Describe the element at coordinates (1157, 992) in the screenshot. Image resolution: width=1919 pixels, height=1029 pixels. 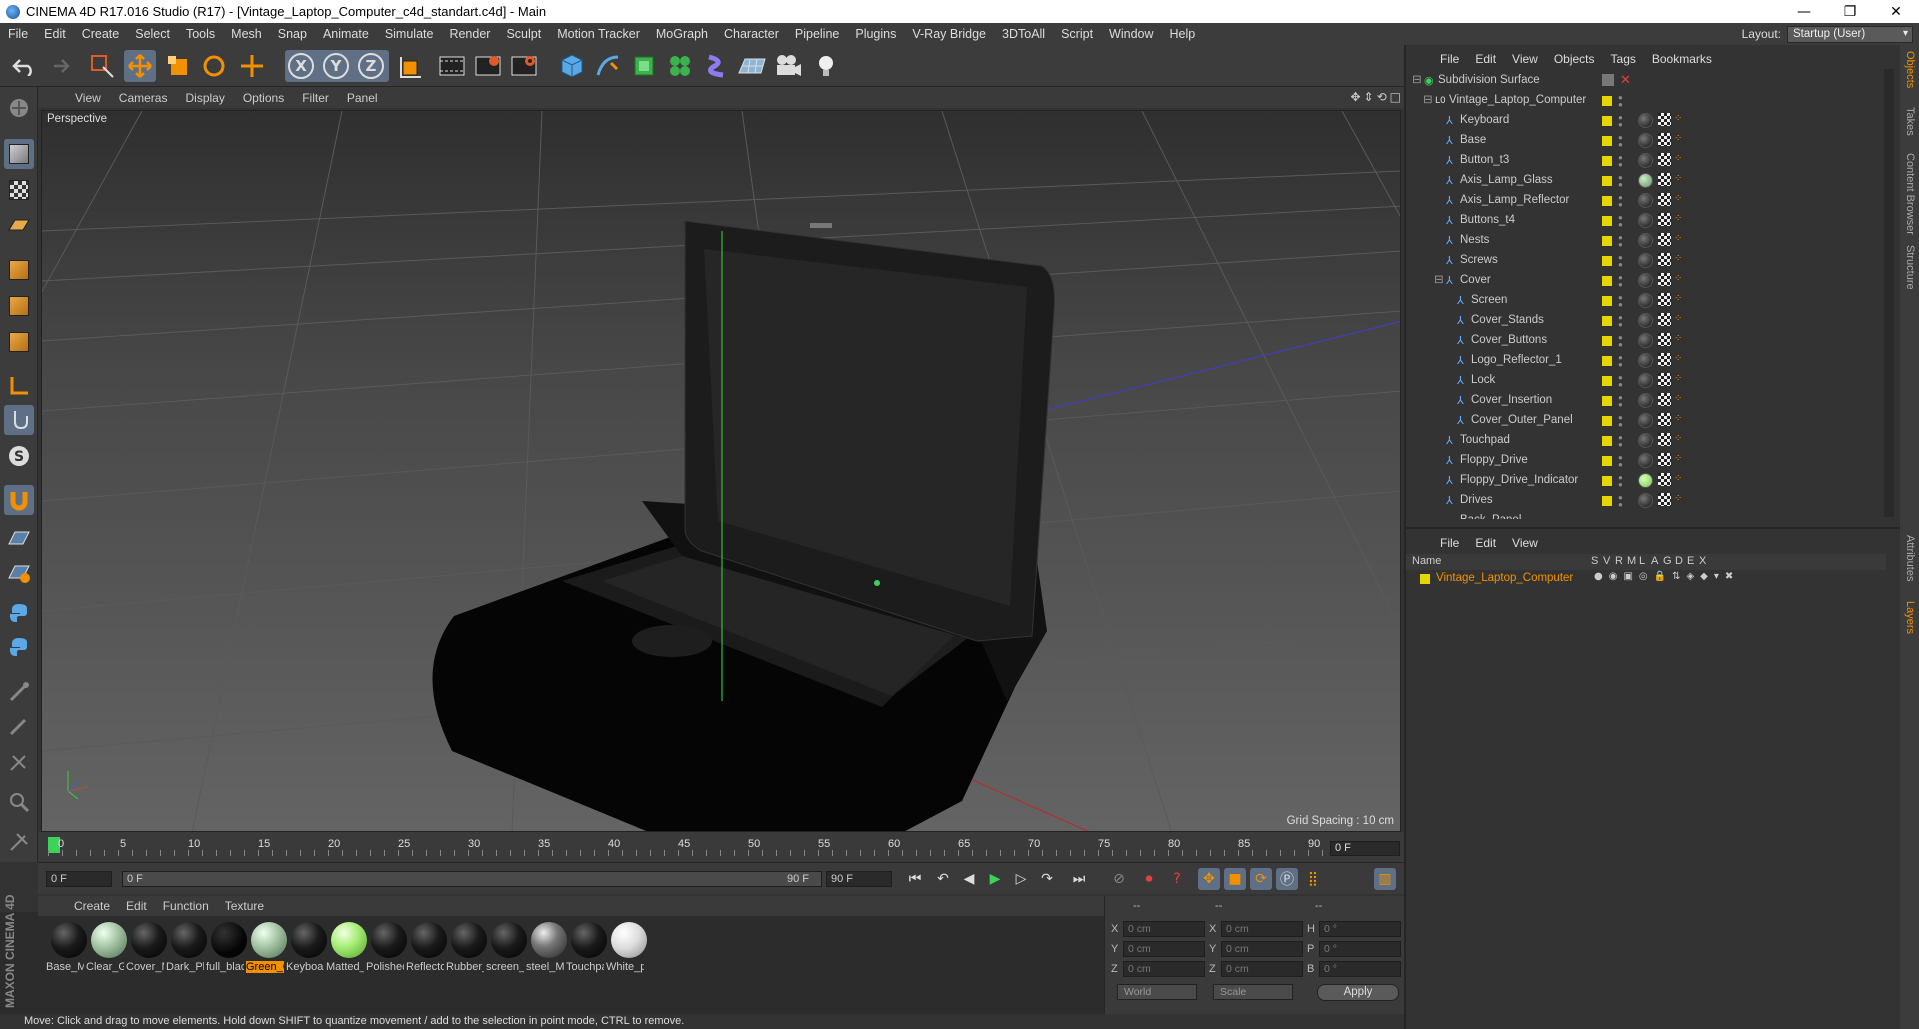
I see `coordinate-space-dropdown: World` at that location.